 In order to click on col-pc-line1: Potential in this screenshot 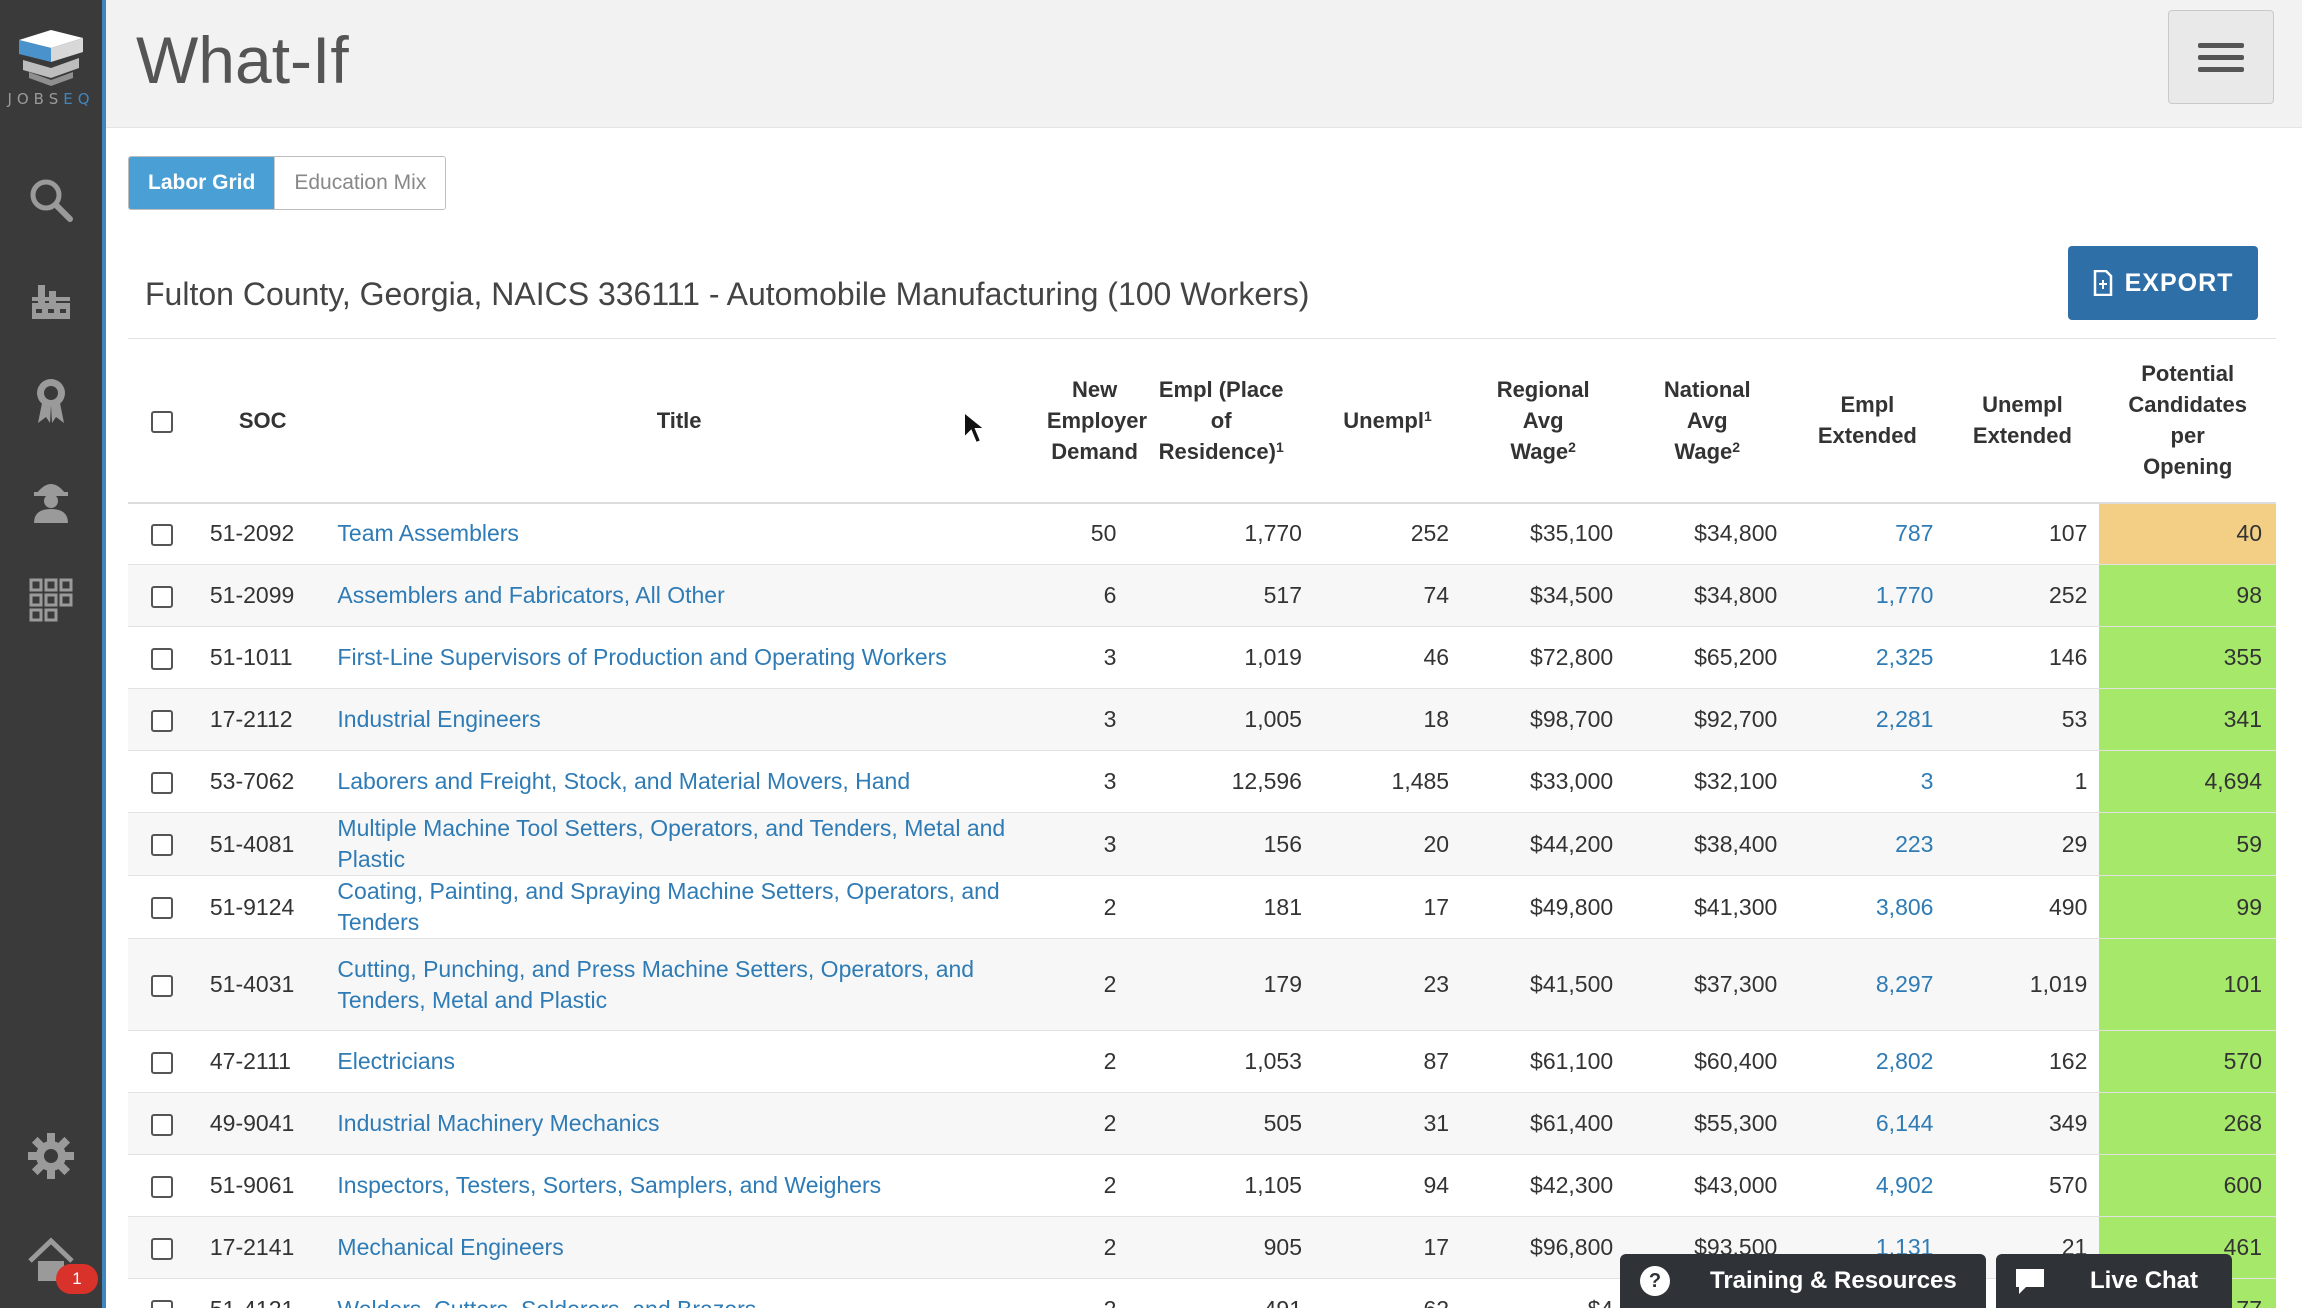, I will do `click(2188, 374)`.